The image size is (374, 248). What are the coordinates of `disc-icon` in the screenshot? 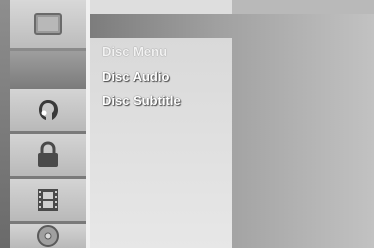 It's located at (48, 236).